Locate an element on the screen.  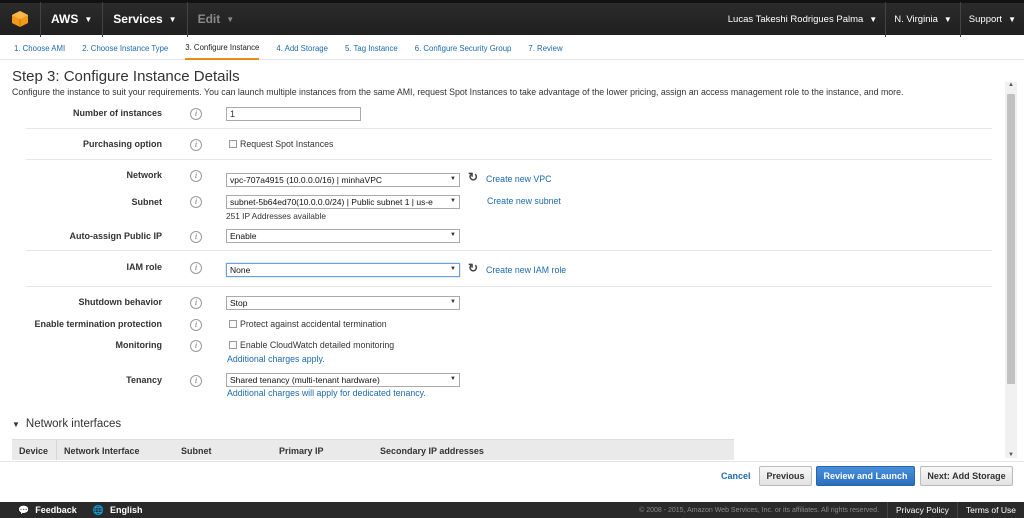
tab-choose-instance-type: 2. Choose Instance Type is located at coordinates (125, 49).